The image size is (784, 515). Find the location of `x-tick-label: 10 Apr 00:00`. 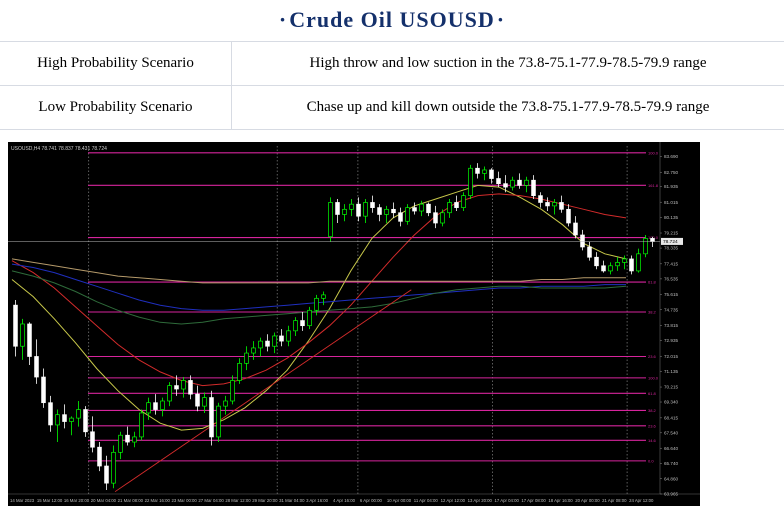

x-tick-label: 10 Apr 00:00 is located at coordinates (399, 500).